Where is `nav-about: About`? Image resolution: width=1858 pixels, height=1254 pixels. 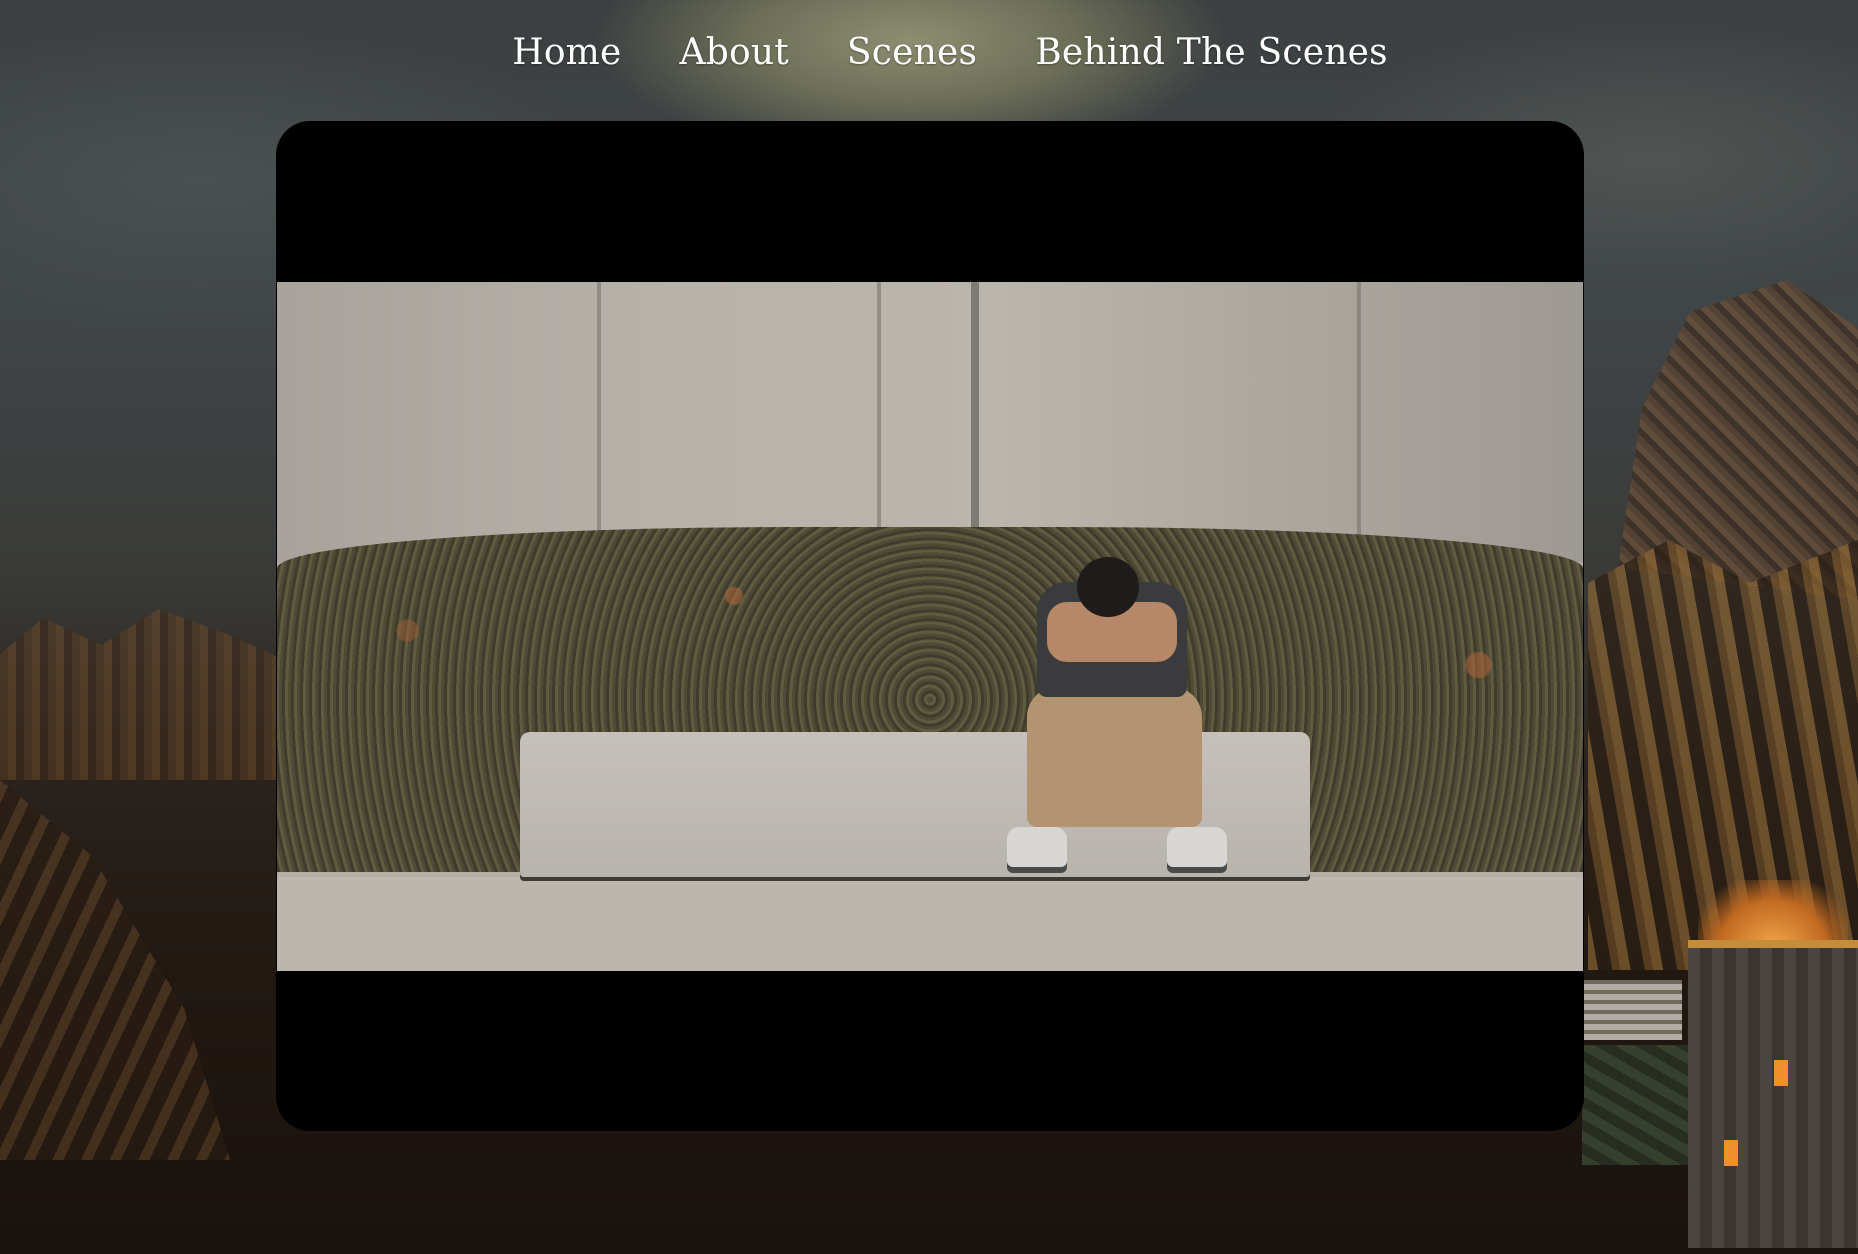 nav-about: About is located at coordinates (734, 52).